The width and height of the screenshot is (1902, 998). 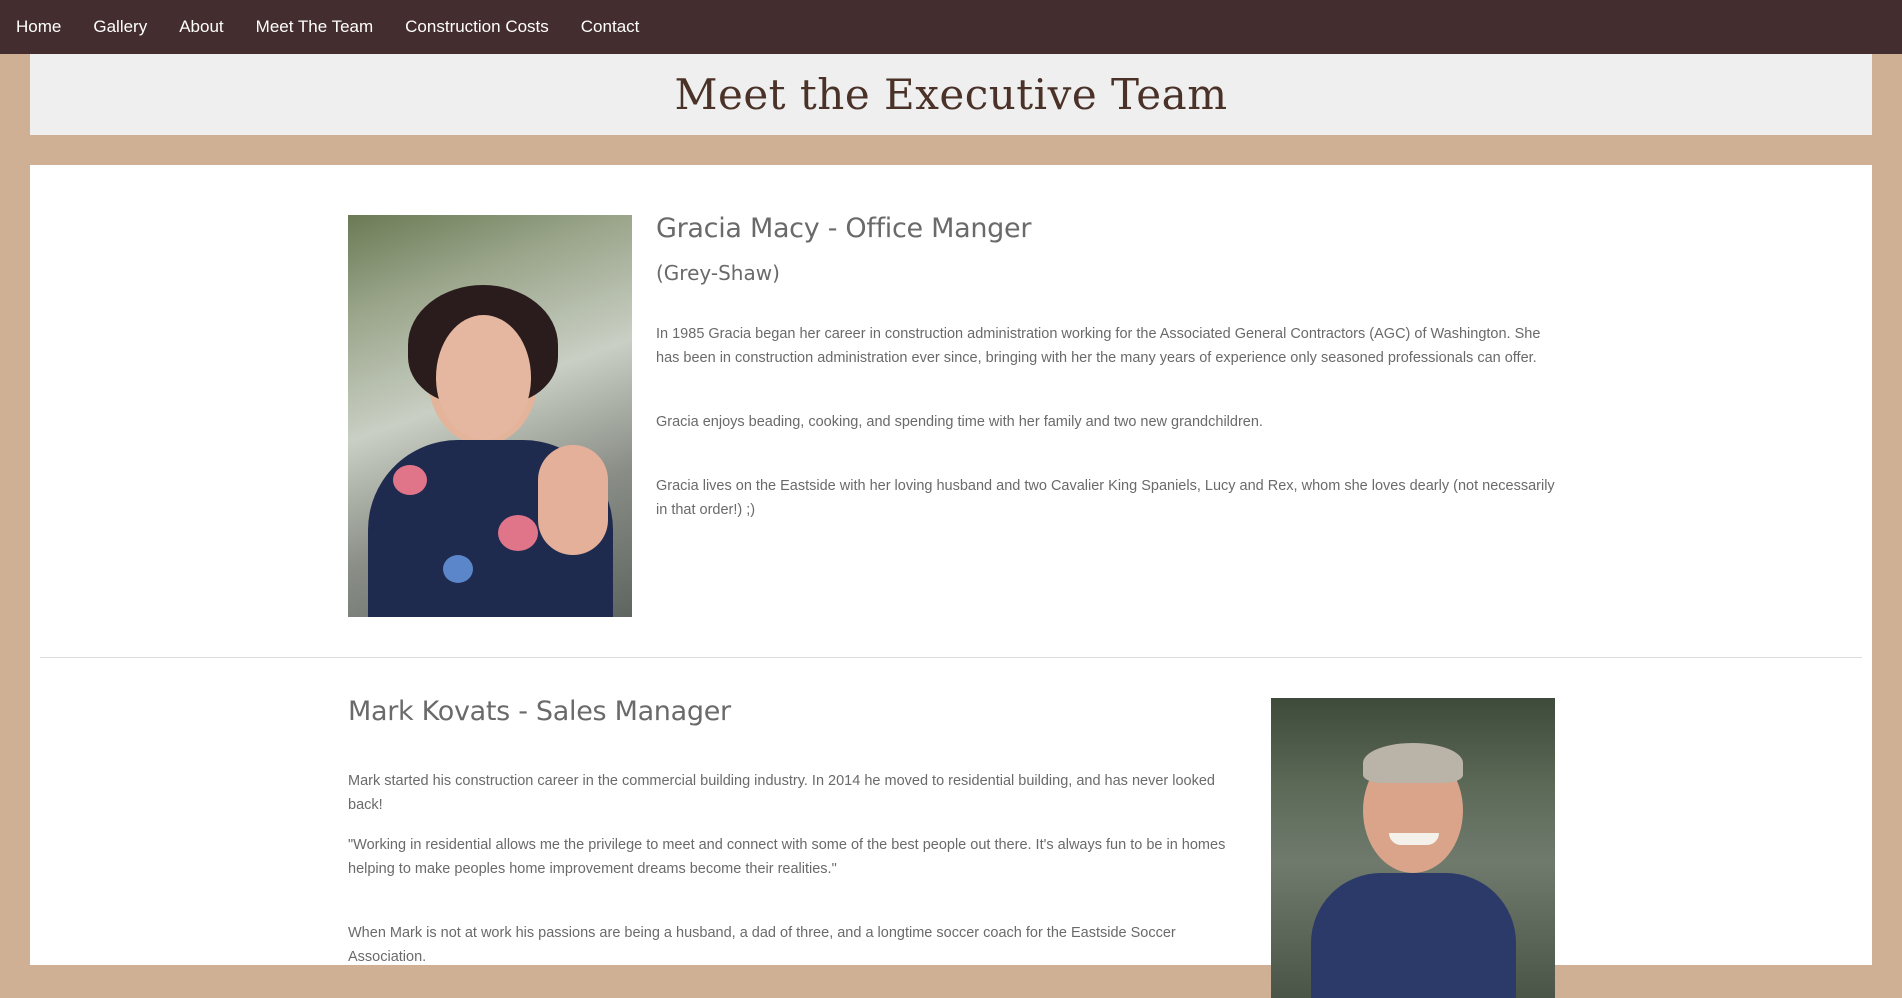 I want to click on title-band: Meet the Executive Team, so click(x=951, y=94).